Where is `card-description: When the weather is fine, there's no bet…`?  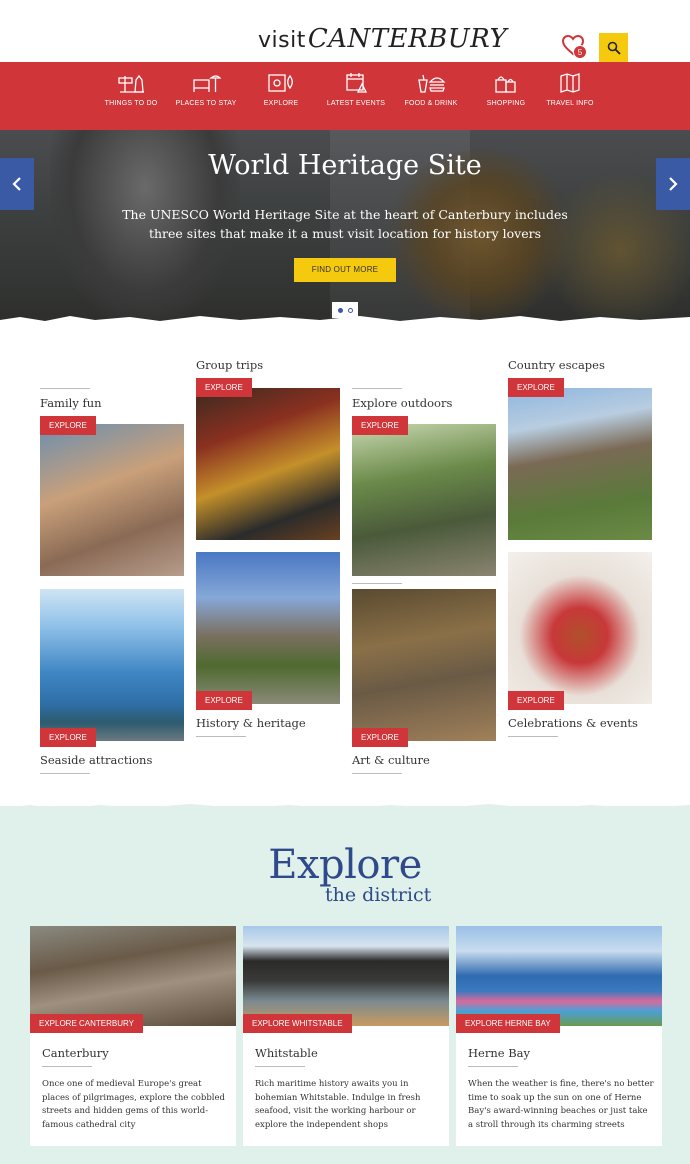
card-description: When the weather is fine, there's no bet… is located at coordinates (561, 1104).